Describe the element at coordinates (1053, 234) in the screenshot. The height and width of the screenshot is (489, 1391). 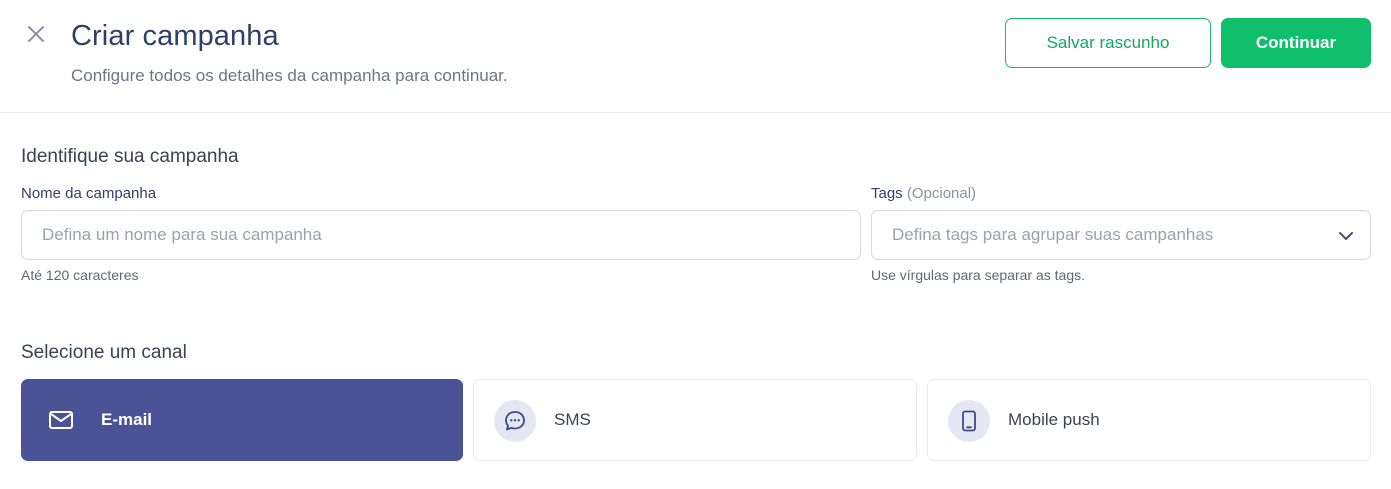
I see `tags-placeholder: Defina tags para agrupar suas campanhas` at that location.